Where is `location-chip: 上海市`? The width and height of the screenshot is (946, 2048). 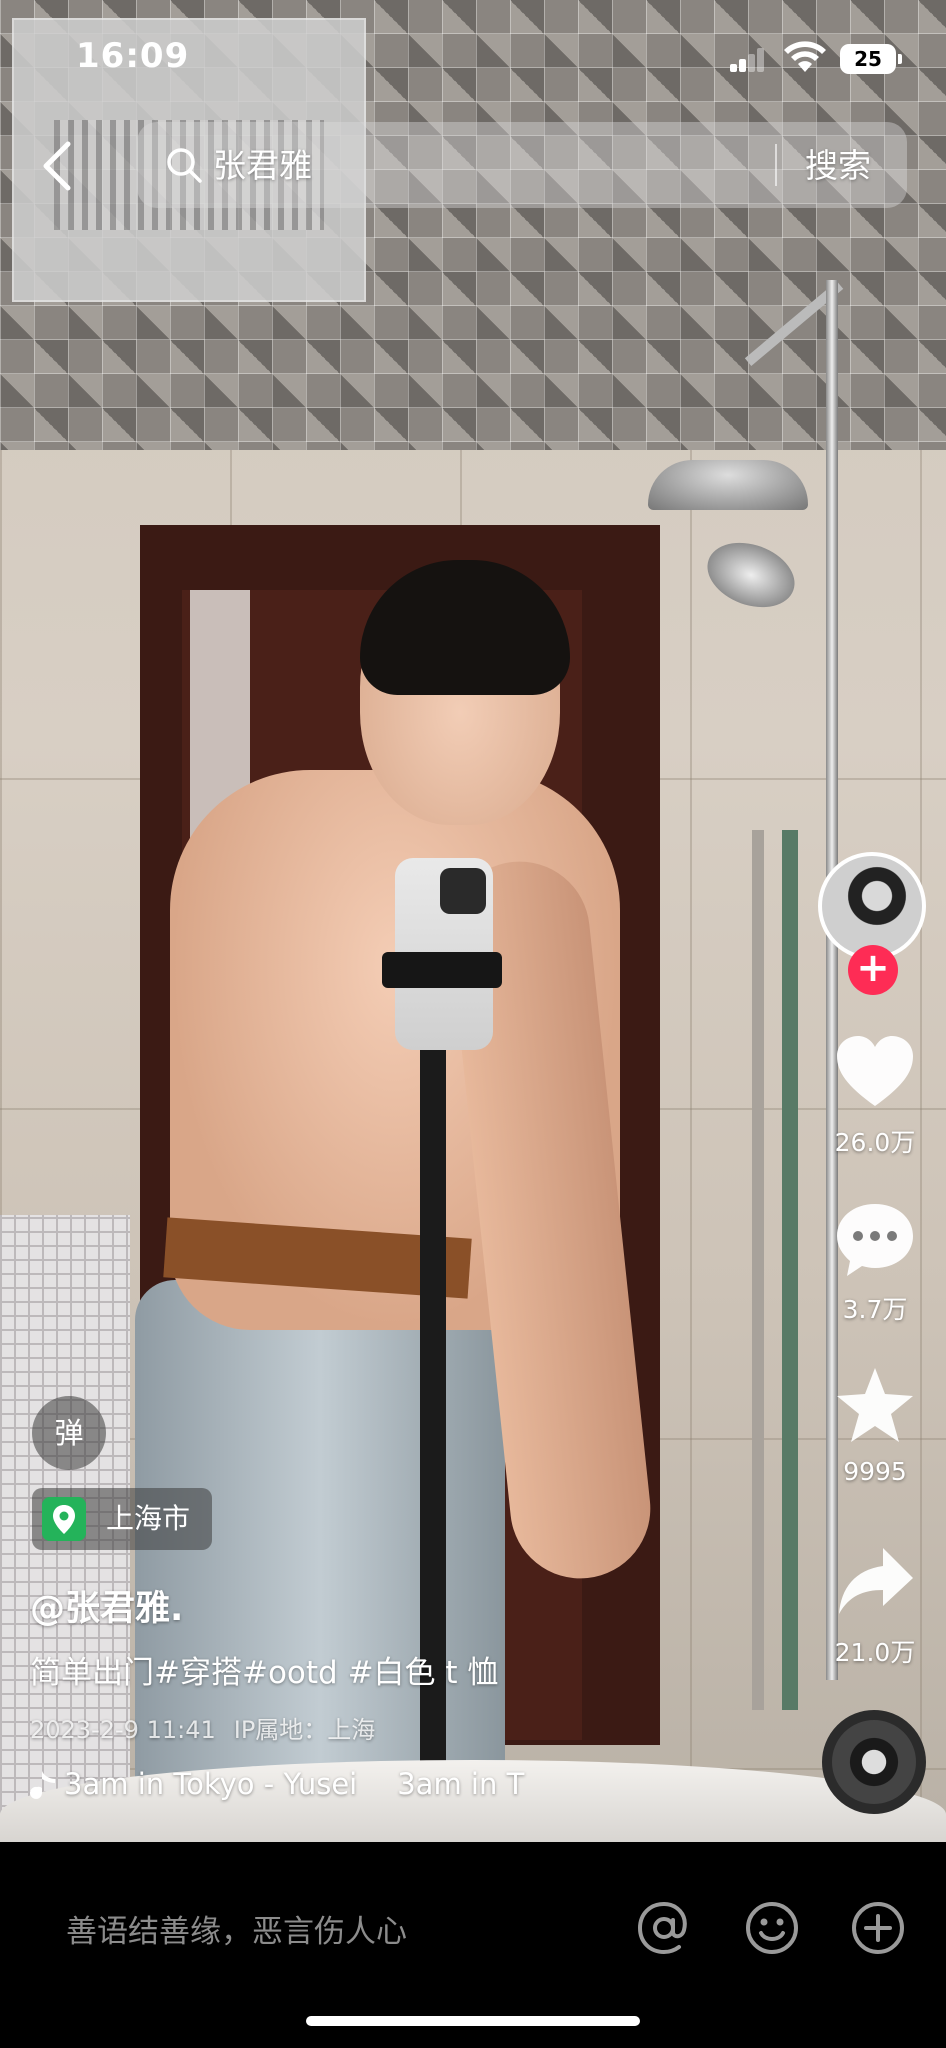
location-chip: 上海市 is located at coordinates (122, 1519).